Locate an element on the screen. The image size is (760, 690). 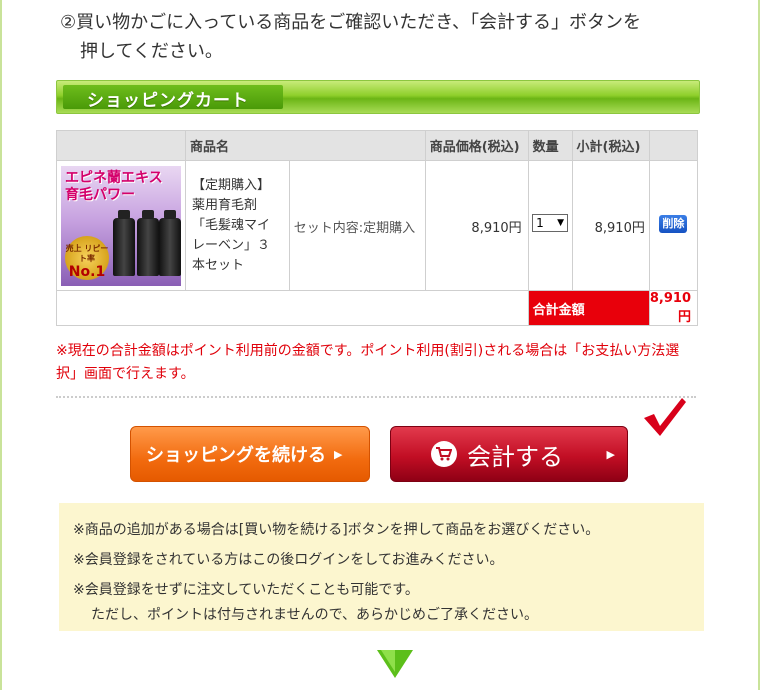
checkmark-icon is located at coordinates (665, 417).